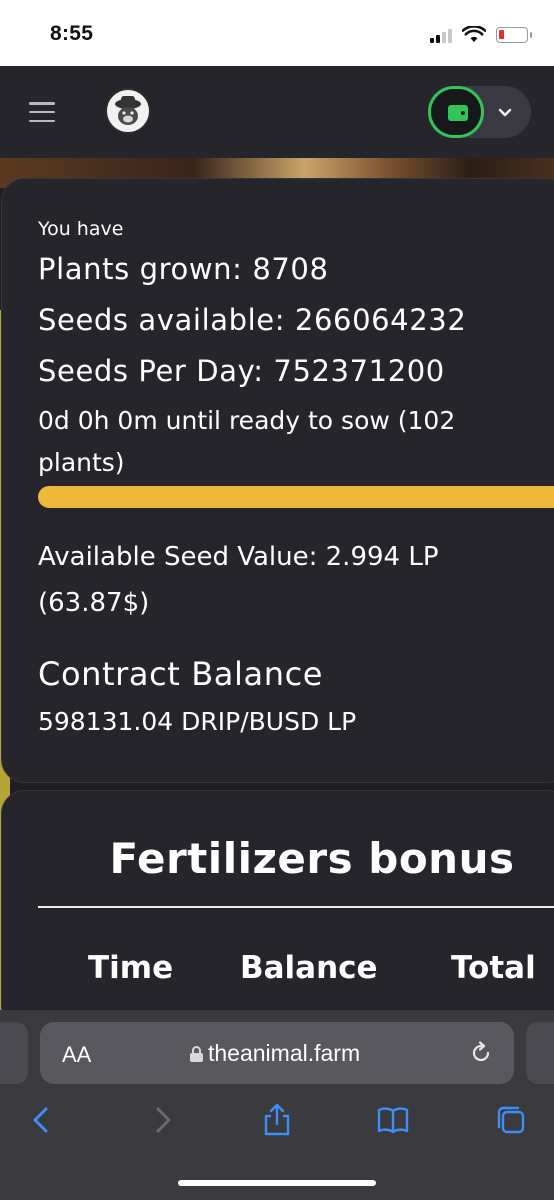  Describe the element at coordinates (247, 441) in the screenshot. I see `sow-countdown: 0d 0h 0m until ready to sow (102 plants)` at that location.